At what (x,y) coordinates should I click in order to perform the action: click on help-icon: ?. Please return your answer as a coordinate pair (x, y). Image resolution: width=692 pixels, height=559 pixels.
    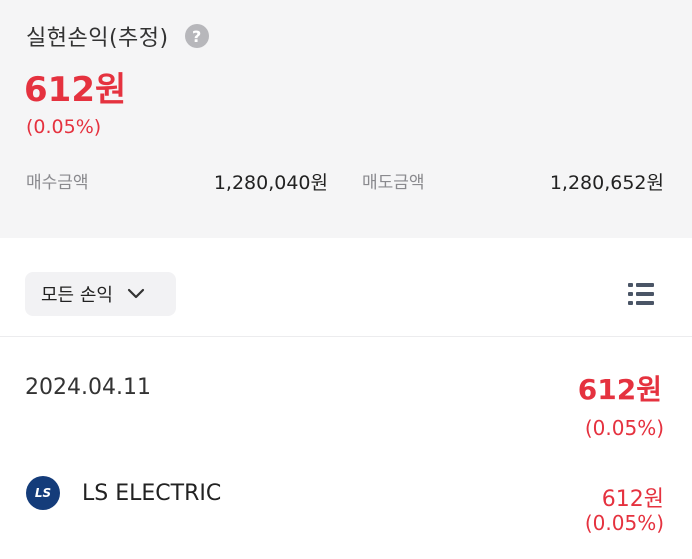
    Looking at the image, I should click on (196, 36).